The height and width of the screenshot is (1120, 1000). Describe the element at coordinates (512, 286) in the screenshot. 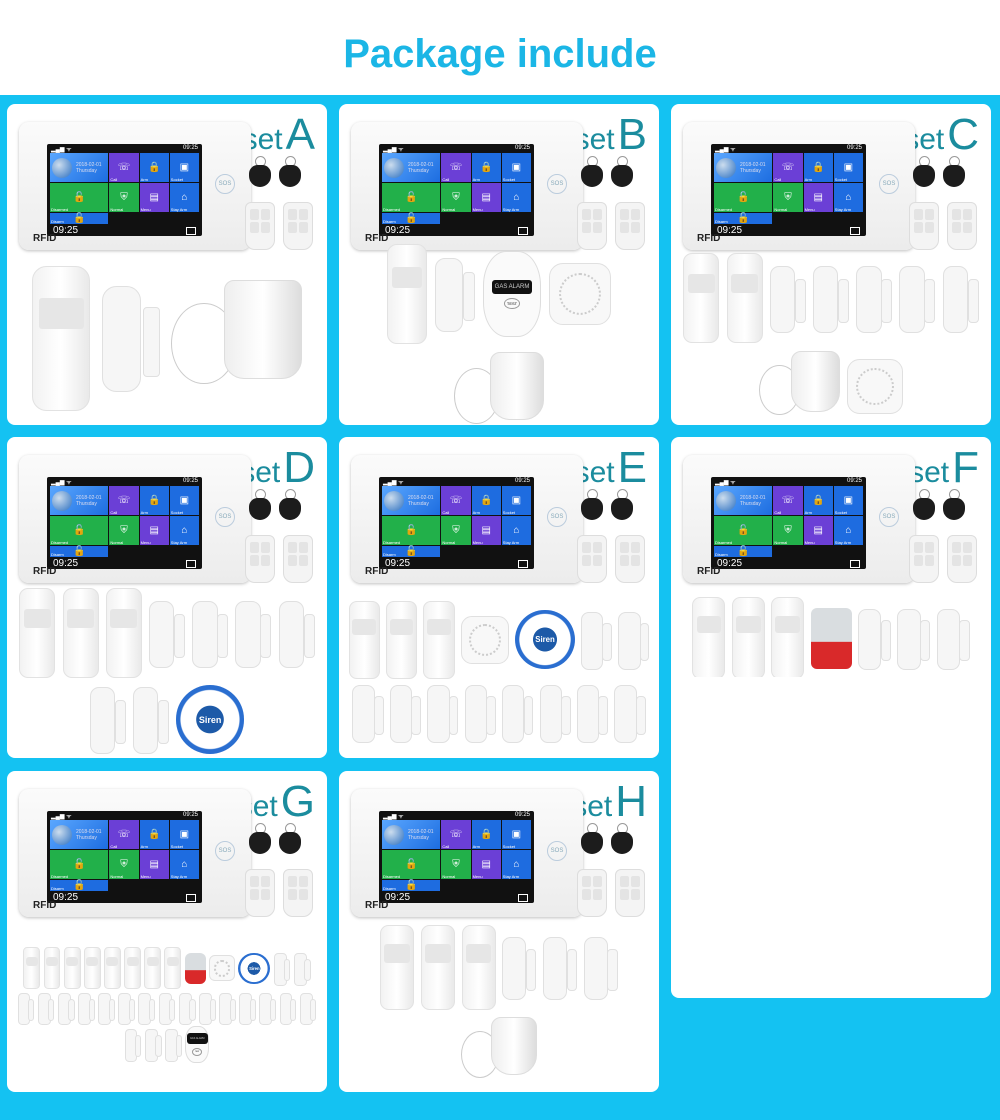

I see `gas-label: GAS ALARM` at that location.